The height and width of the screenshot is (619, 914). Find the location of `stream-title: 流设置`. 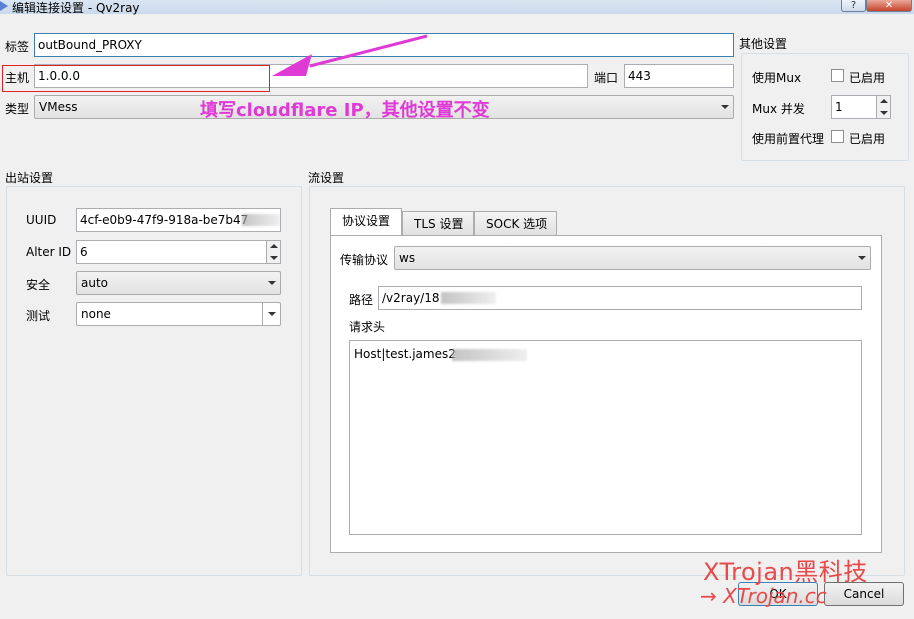

stream-title: 流设置 is located at coordinates (326, 178).